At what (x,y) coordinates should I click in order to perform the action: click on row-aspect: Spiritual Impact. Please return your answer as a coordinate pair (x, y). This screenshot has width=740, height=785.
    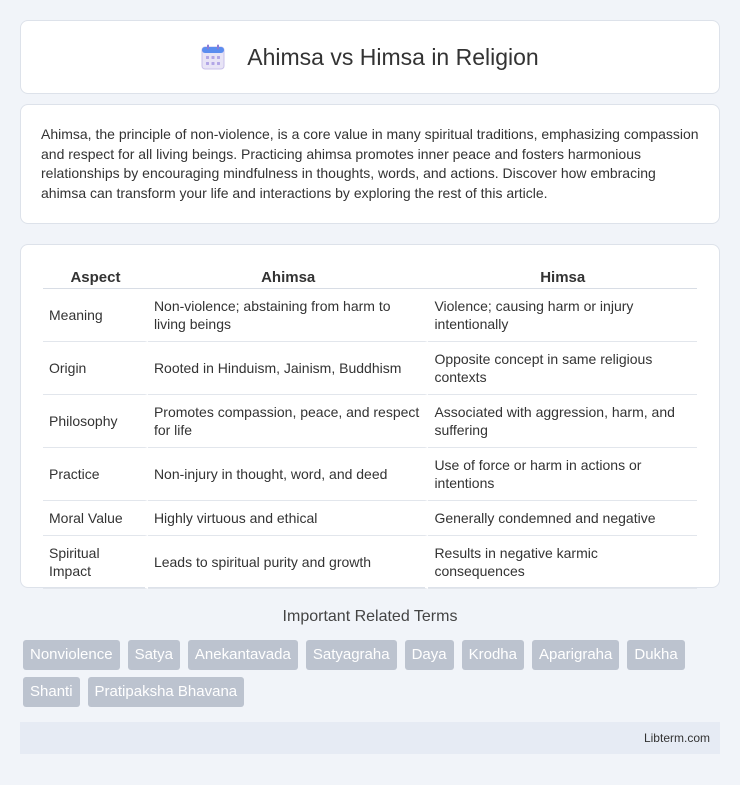
    Looking at the image, I should click on (95, 562).